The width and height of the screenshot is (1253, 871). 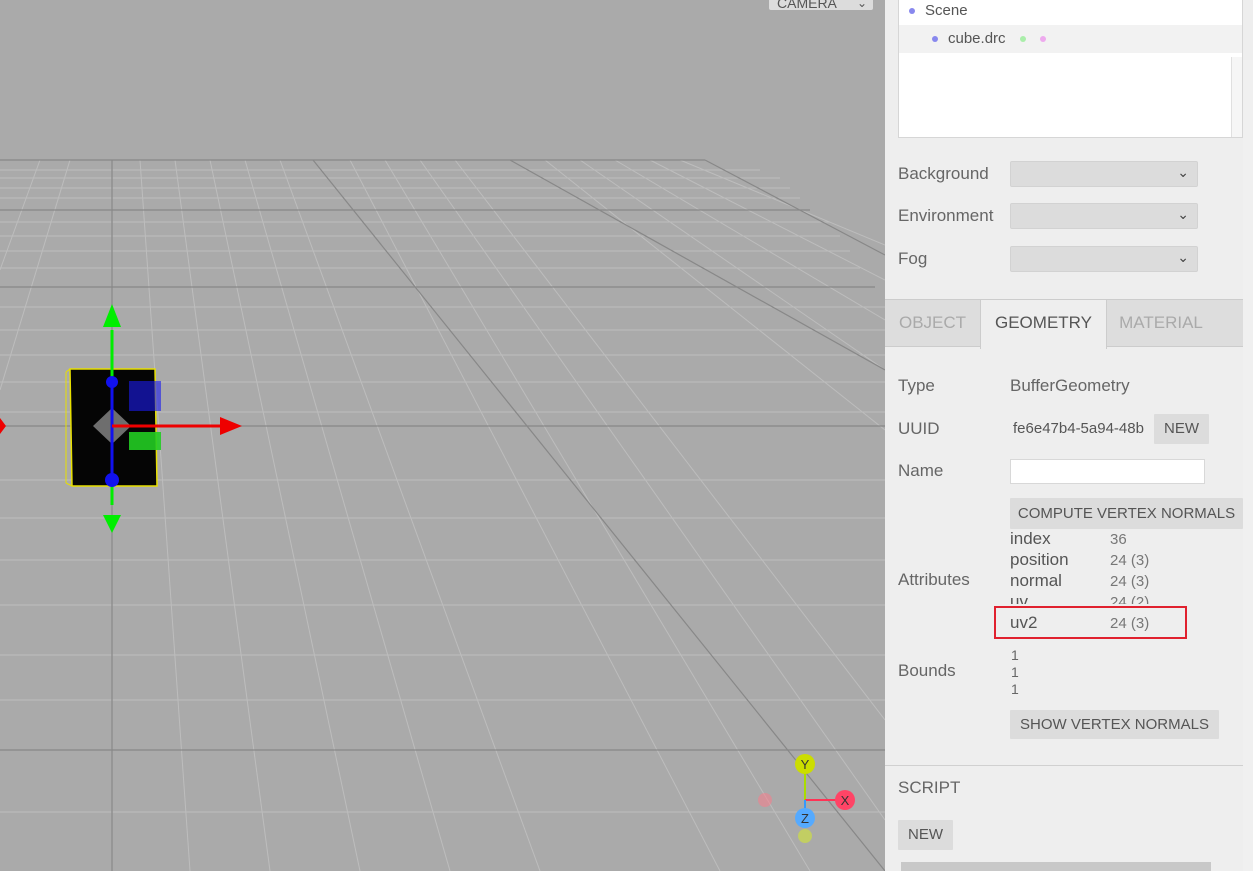 What do you see at coordinates (1090, 622) in the screenshot?
I see `highlight-box` at bounding box center [1090, 622].